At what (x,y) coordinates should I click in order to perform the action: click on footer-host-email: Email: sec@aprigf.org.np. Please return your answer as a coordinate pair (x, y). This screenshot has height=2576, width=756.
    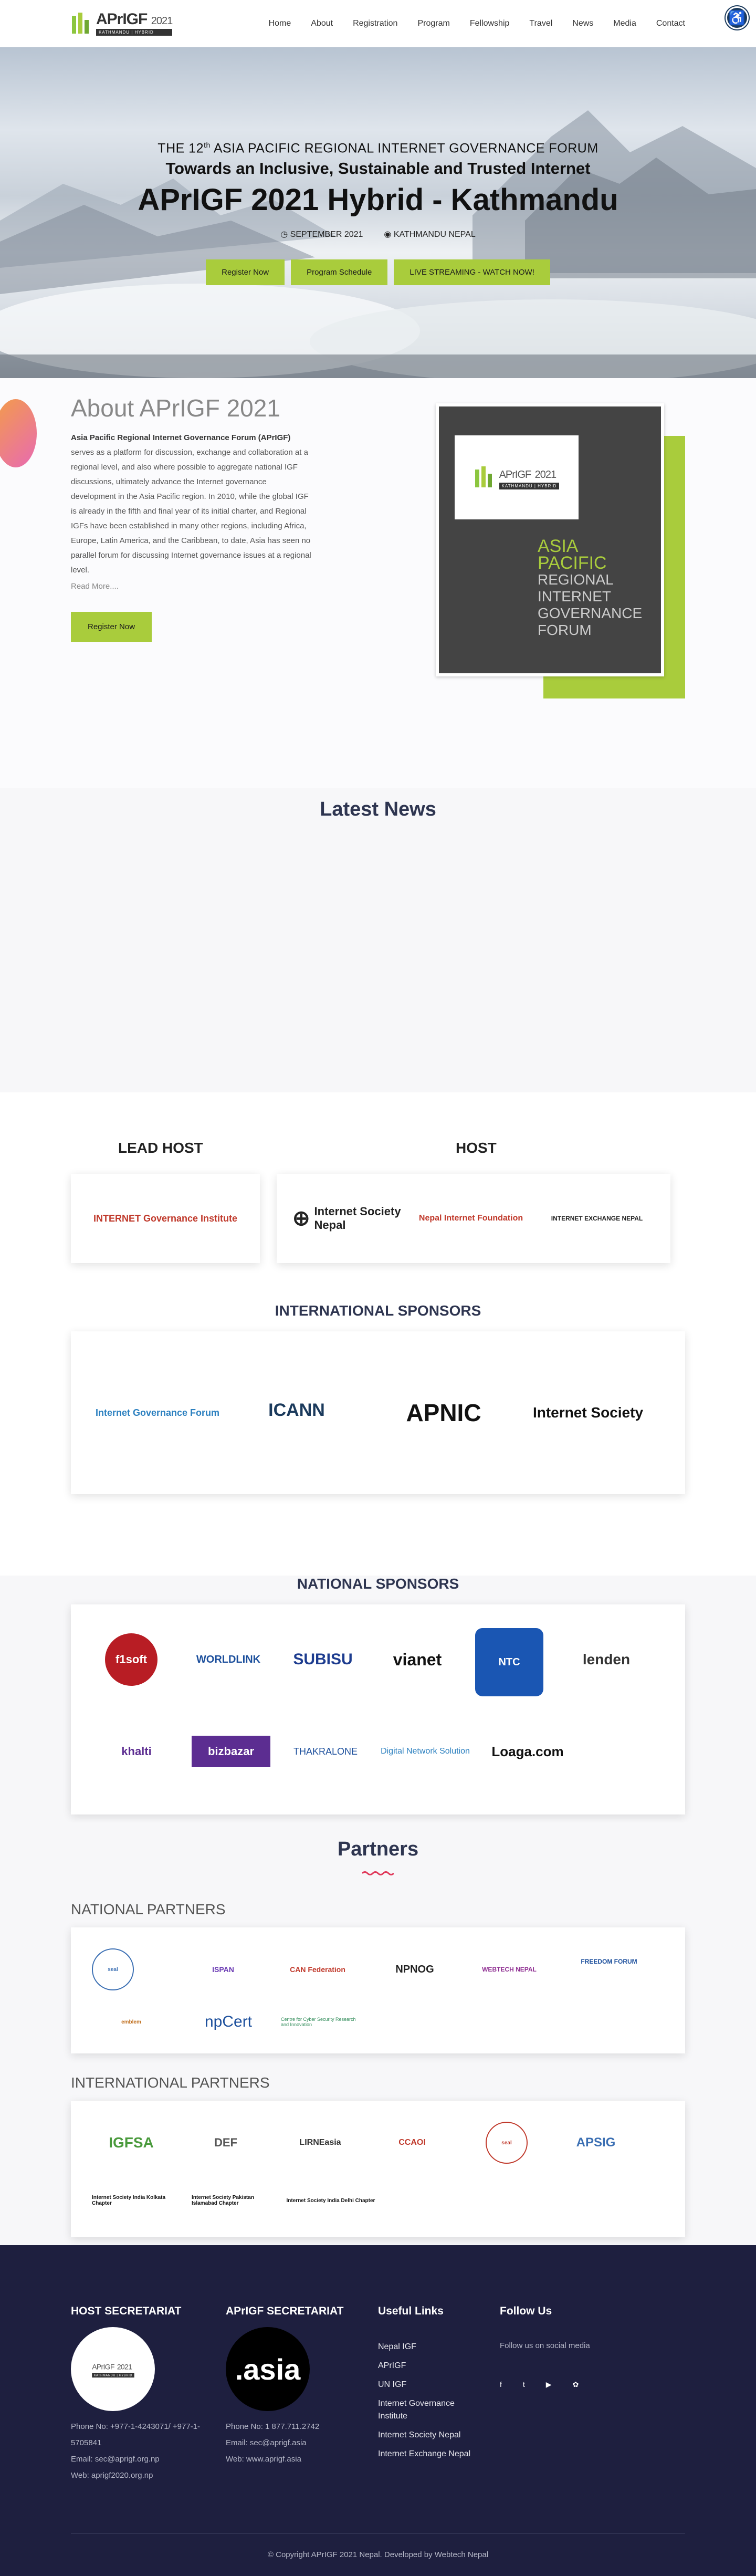
    Looking at the image, I should click on (139, 2459).